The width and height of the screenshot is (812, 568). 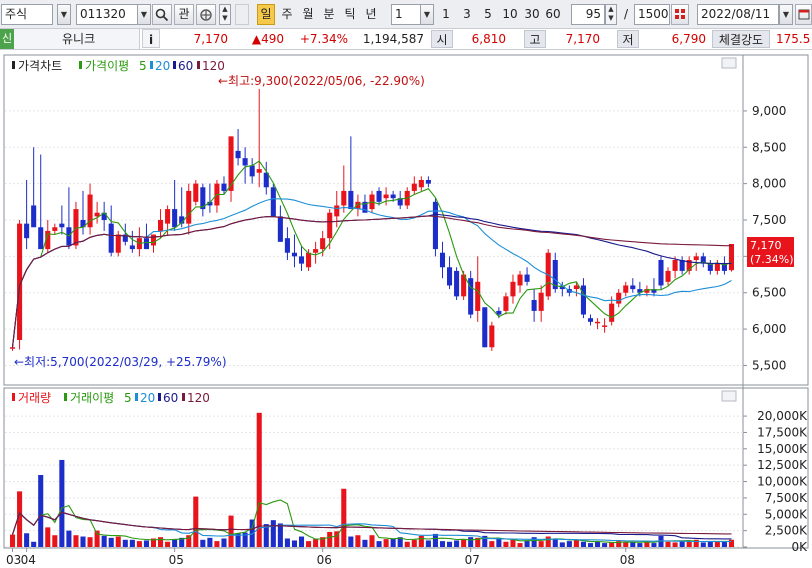 What do you see at coordinates (147, 398) in the screenshot?
I see `volume-ma20-legend: 20` at bounding box center [147, 398].